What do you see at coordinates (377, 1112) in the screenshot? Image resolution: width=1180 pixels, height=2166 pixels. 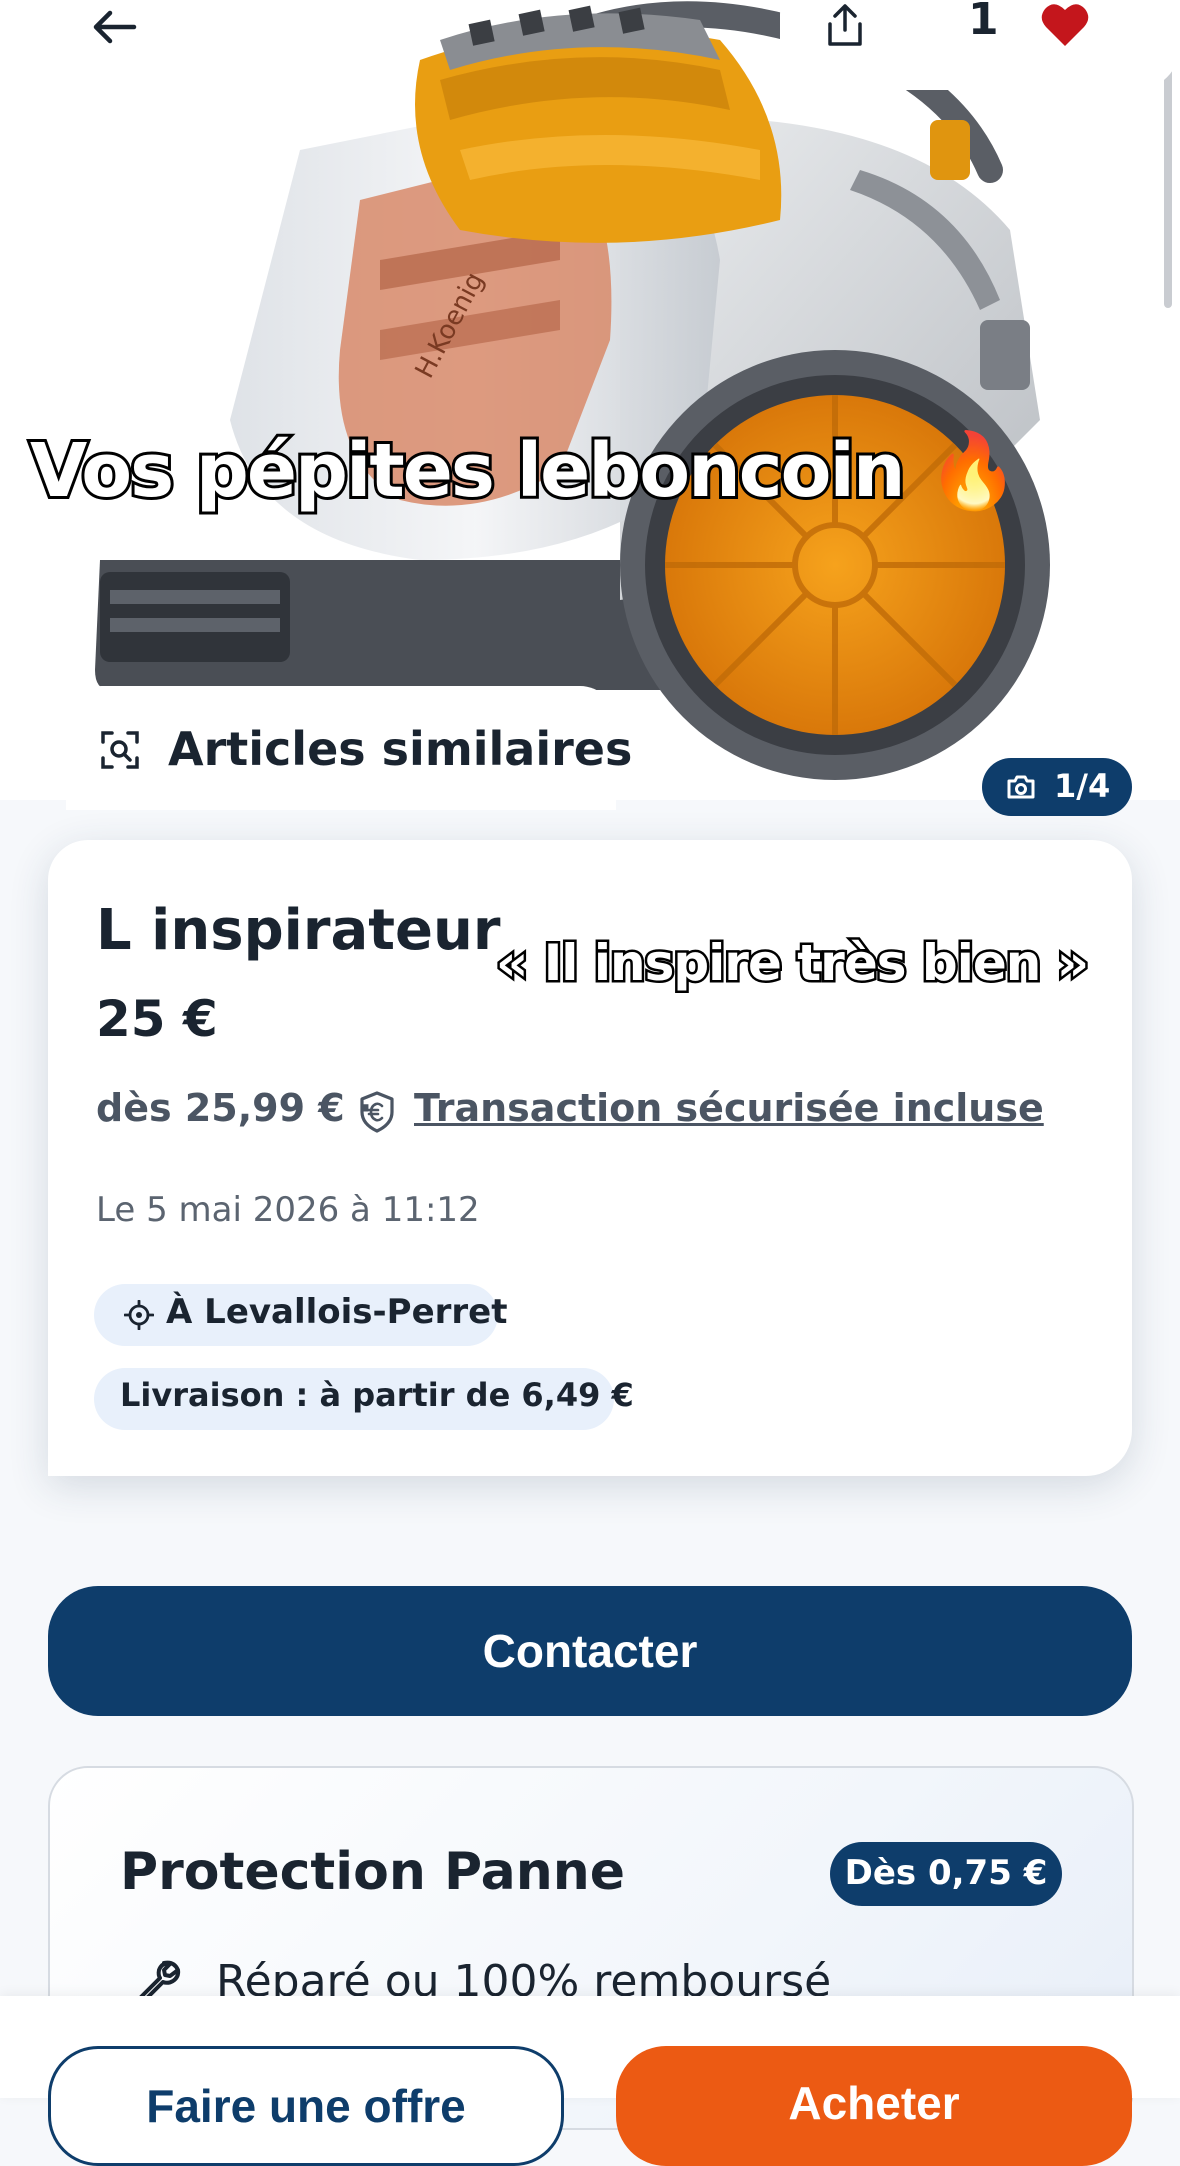 I see `euro-shield-icon` at bounding box center [377, 1112].